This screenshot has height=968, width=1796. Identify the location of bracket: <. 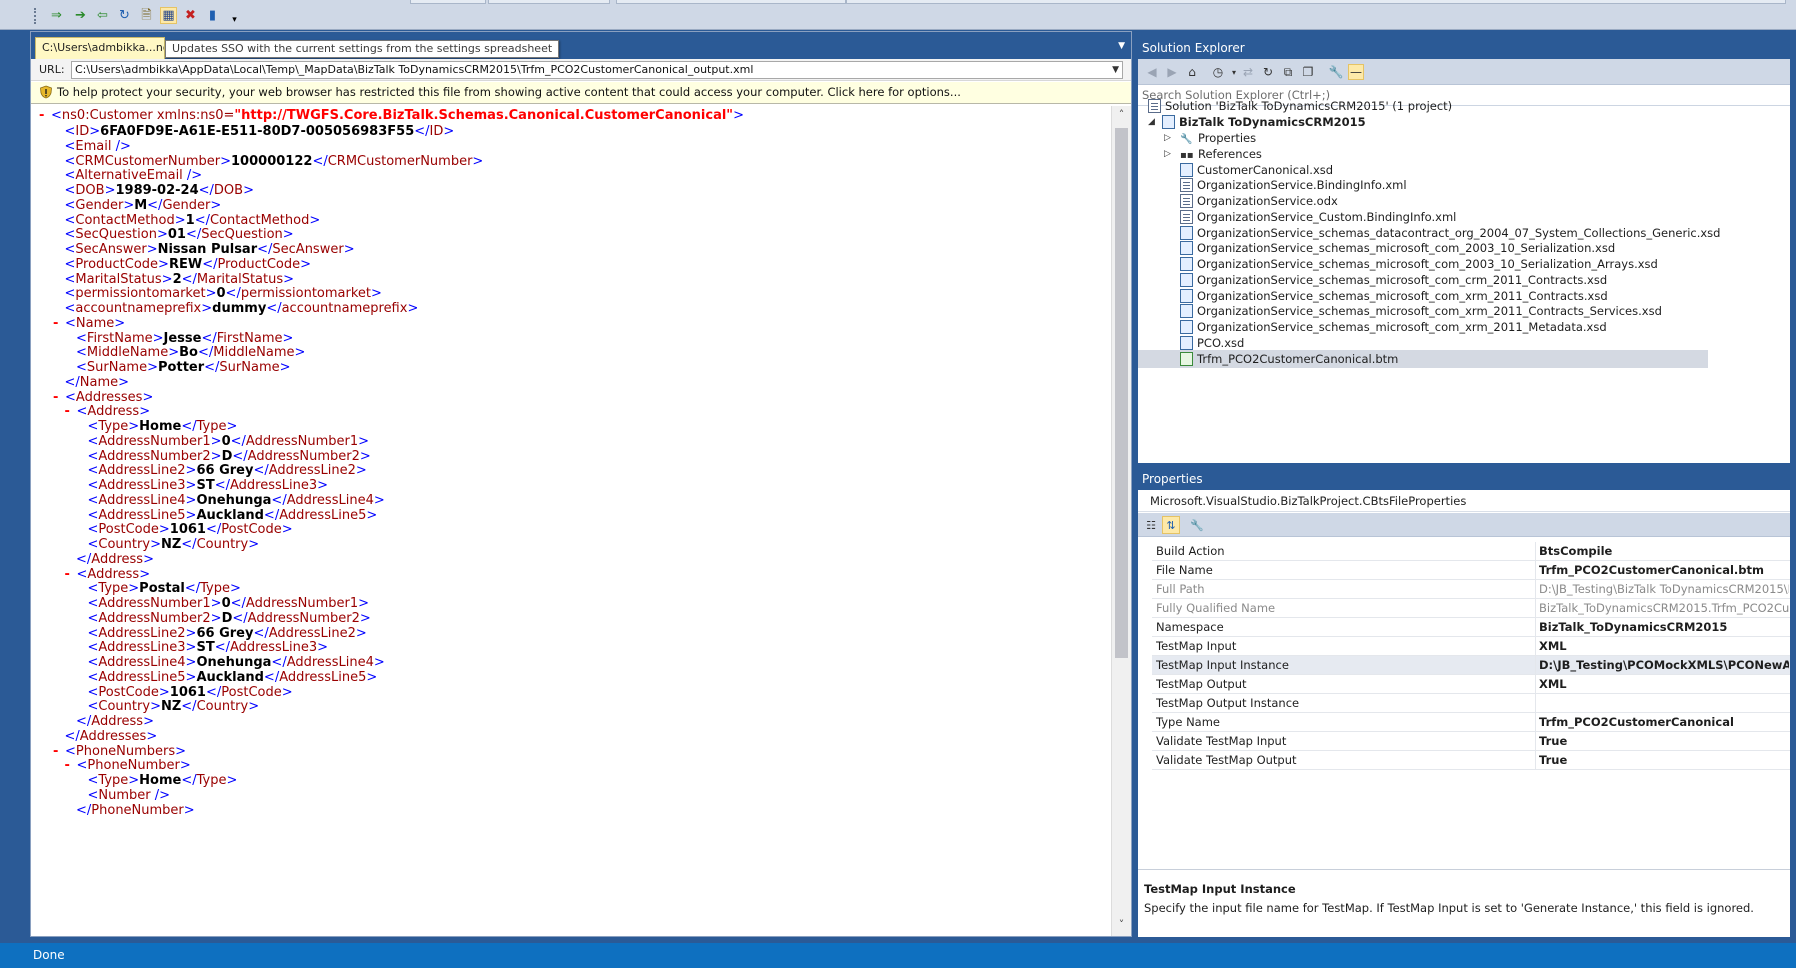
(93, 441).